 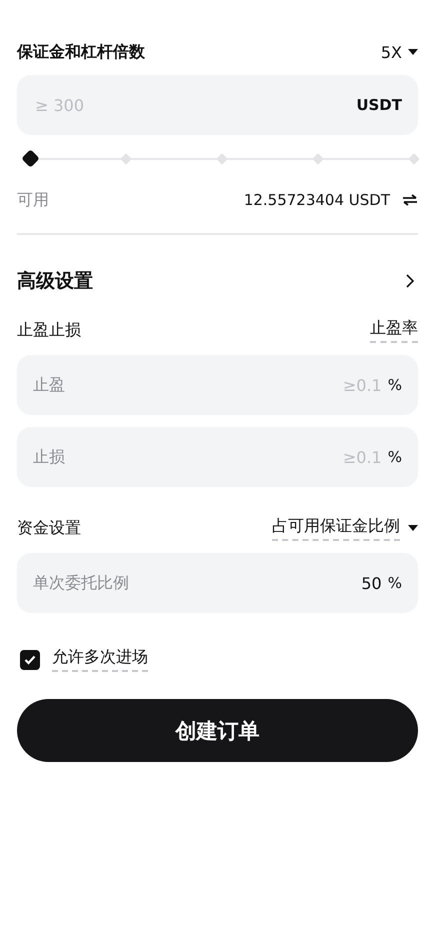 What do you see at coordinates (399, 52) in the screenshot?
I see `leverage-dropdown: 5X` at bounding box center [399, 52].